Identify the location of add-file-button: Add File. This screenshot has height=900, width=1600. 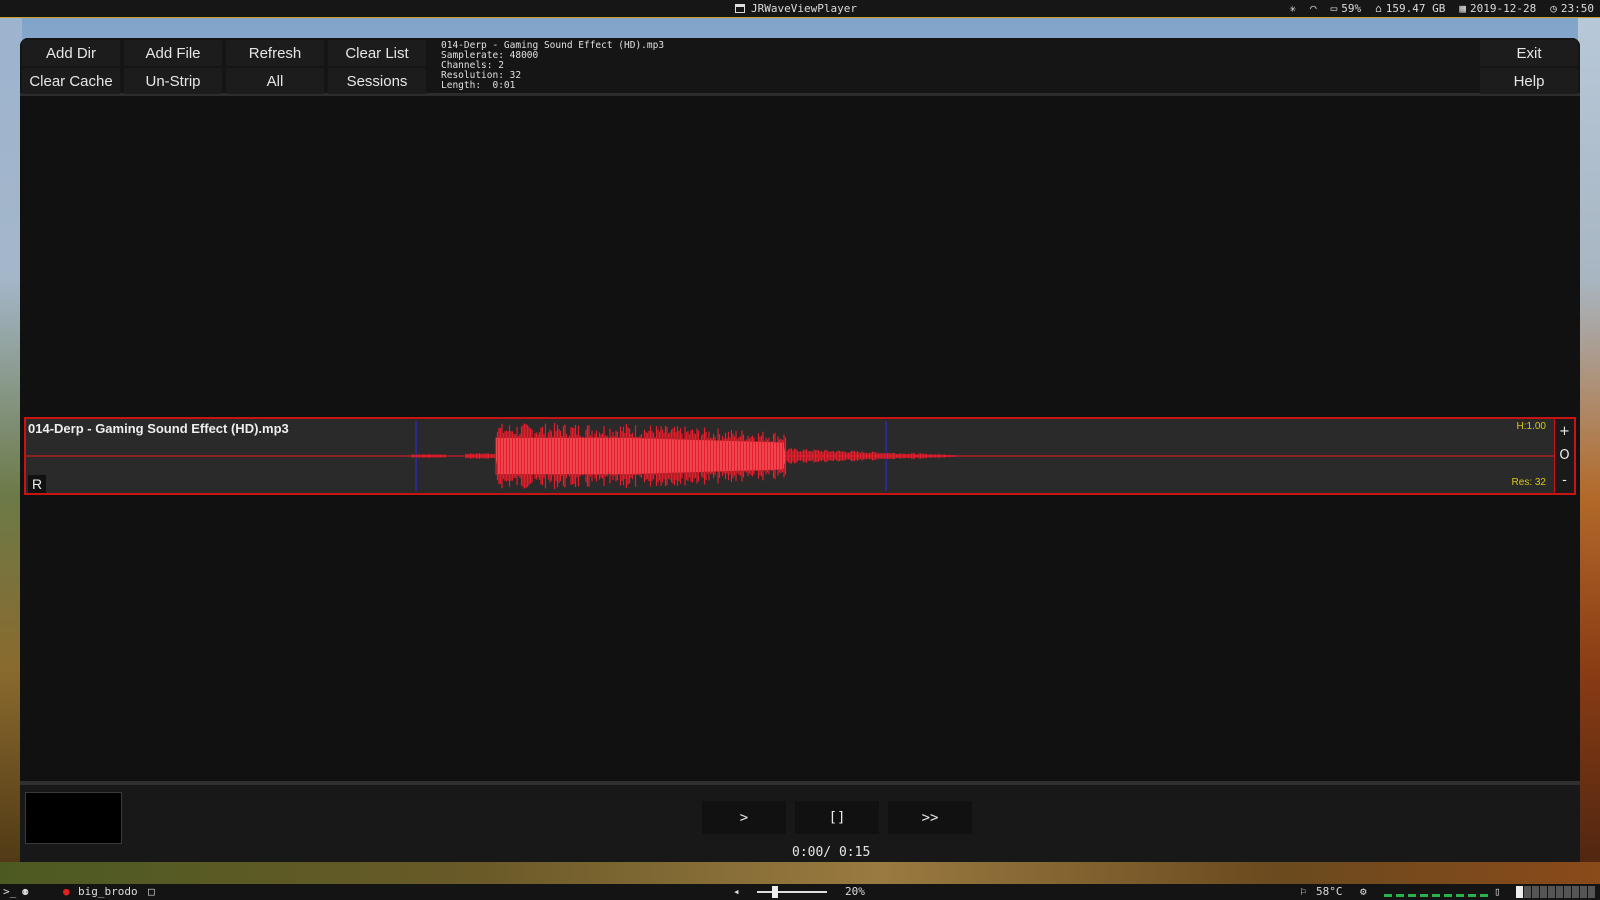
(173, 53).